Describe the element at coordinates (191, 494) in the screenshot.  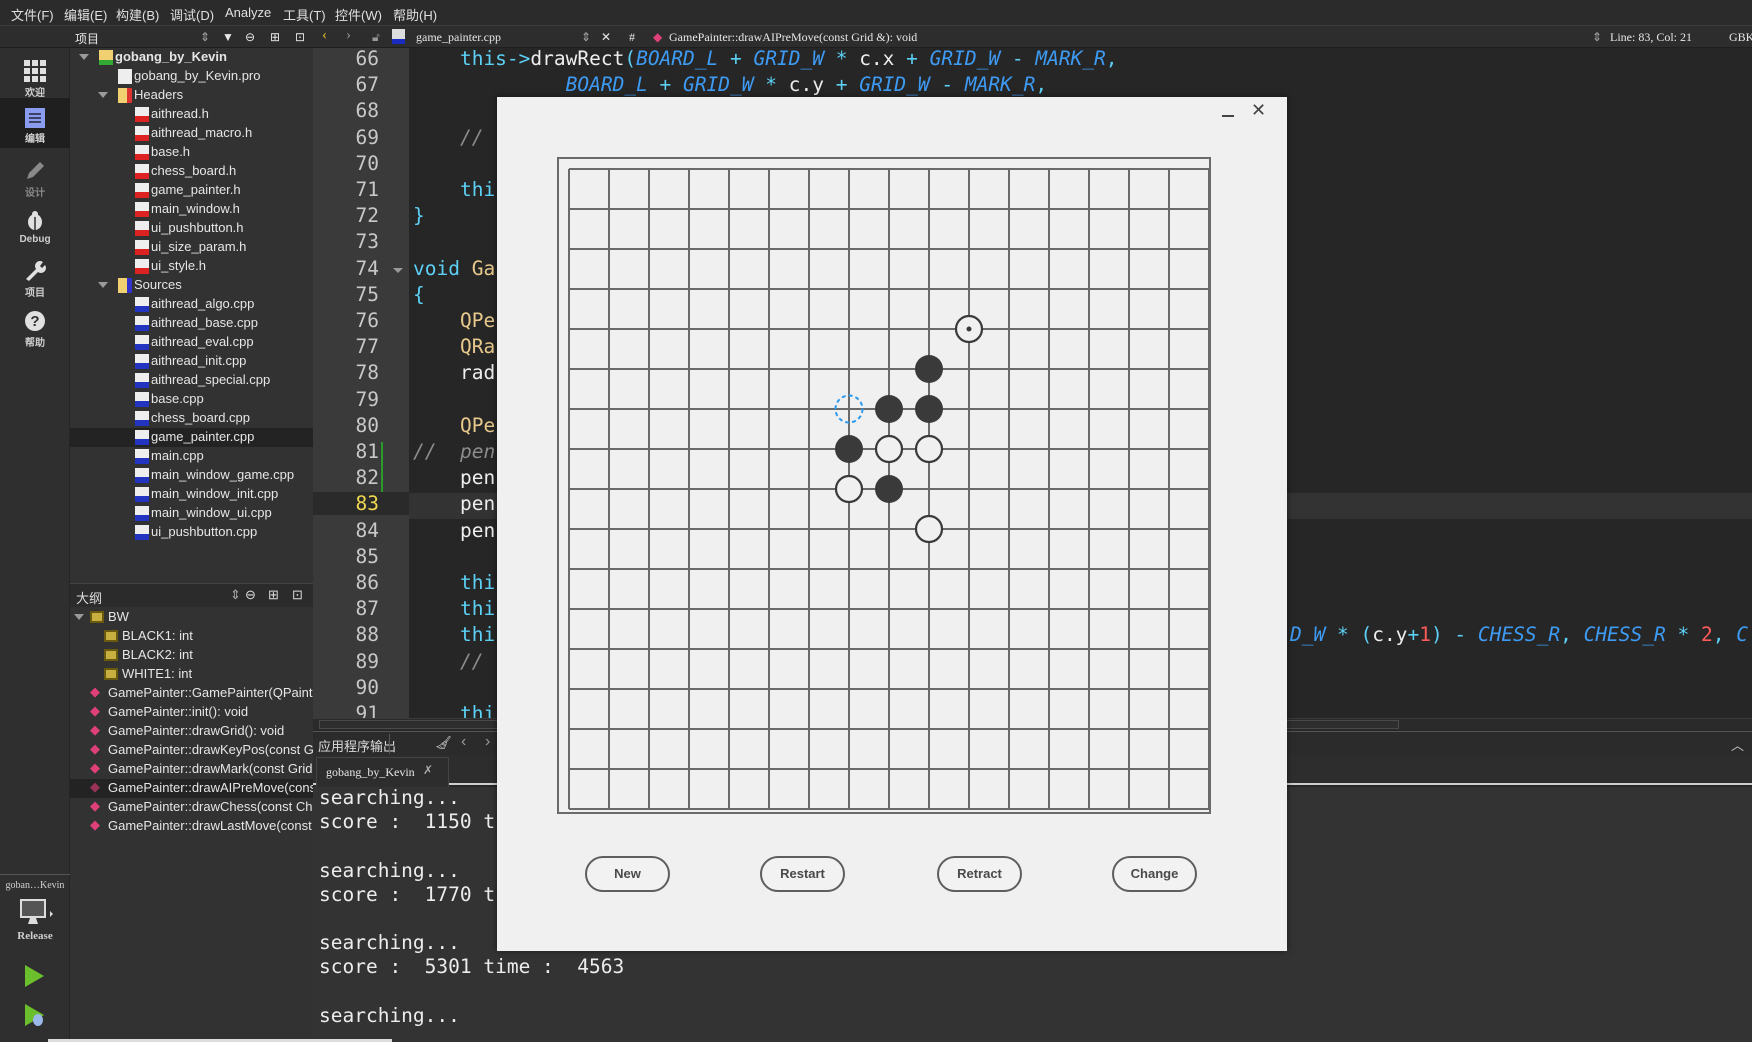
I see `tree-item: main_window_init.cpp` at that location.